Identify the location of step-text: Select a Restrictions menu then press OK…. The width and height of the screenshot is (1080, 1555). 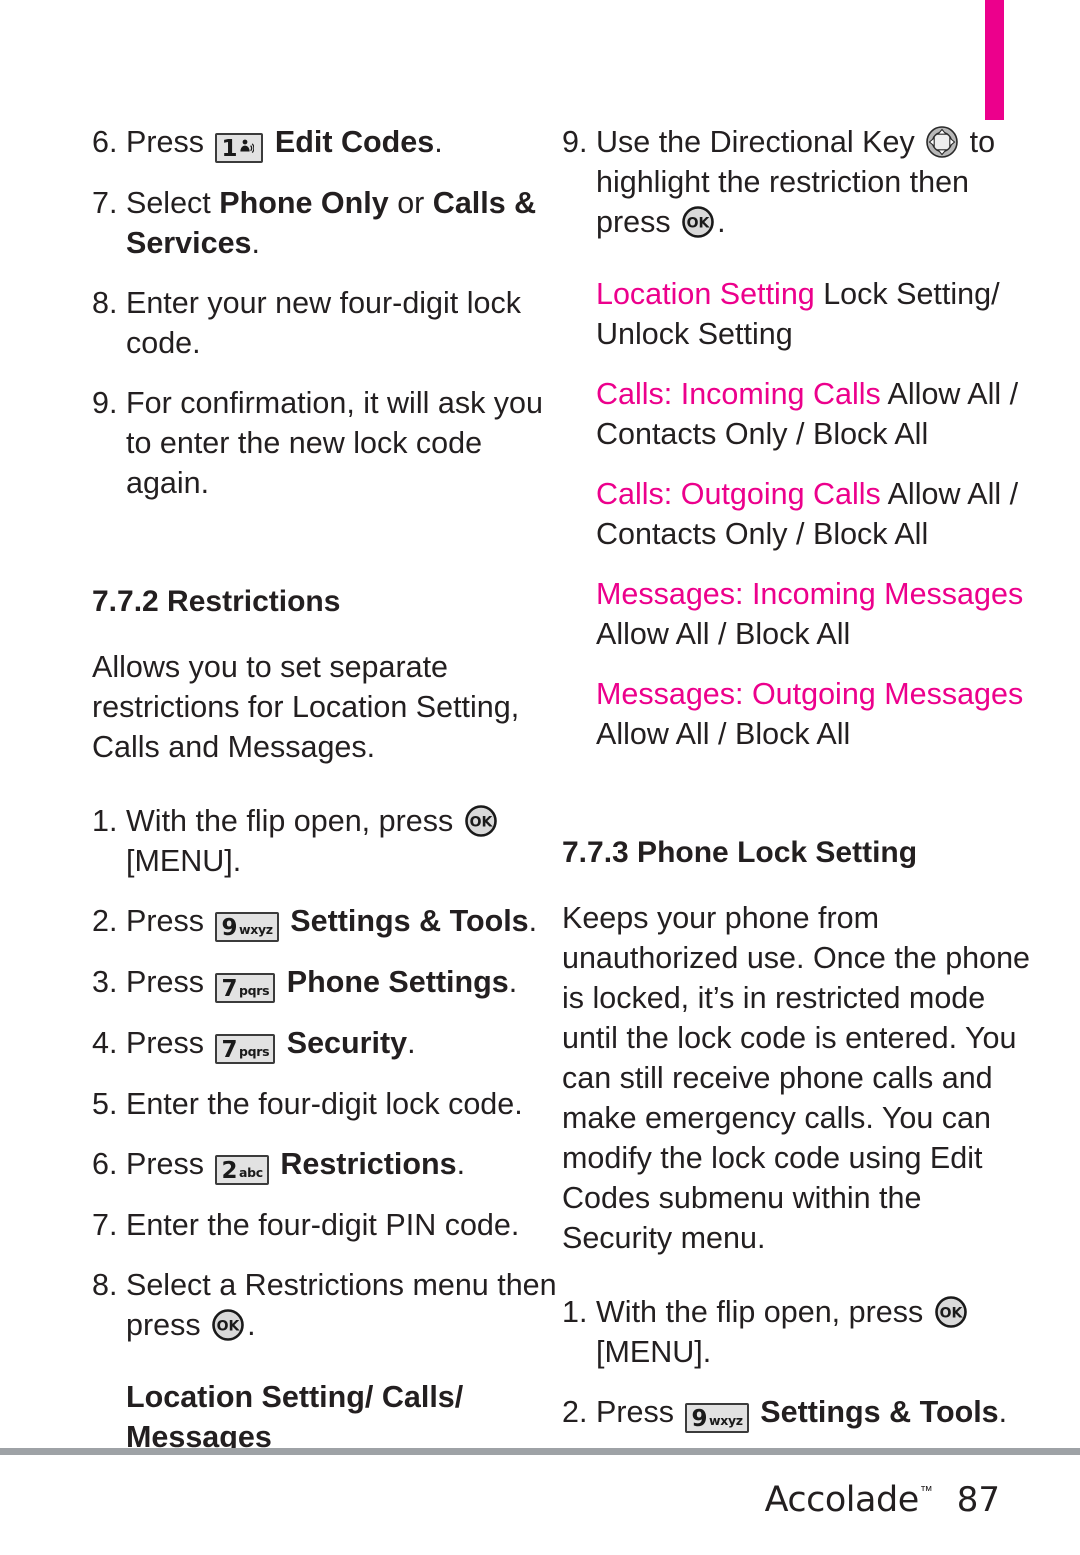
(344, 1305).